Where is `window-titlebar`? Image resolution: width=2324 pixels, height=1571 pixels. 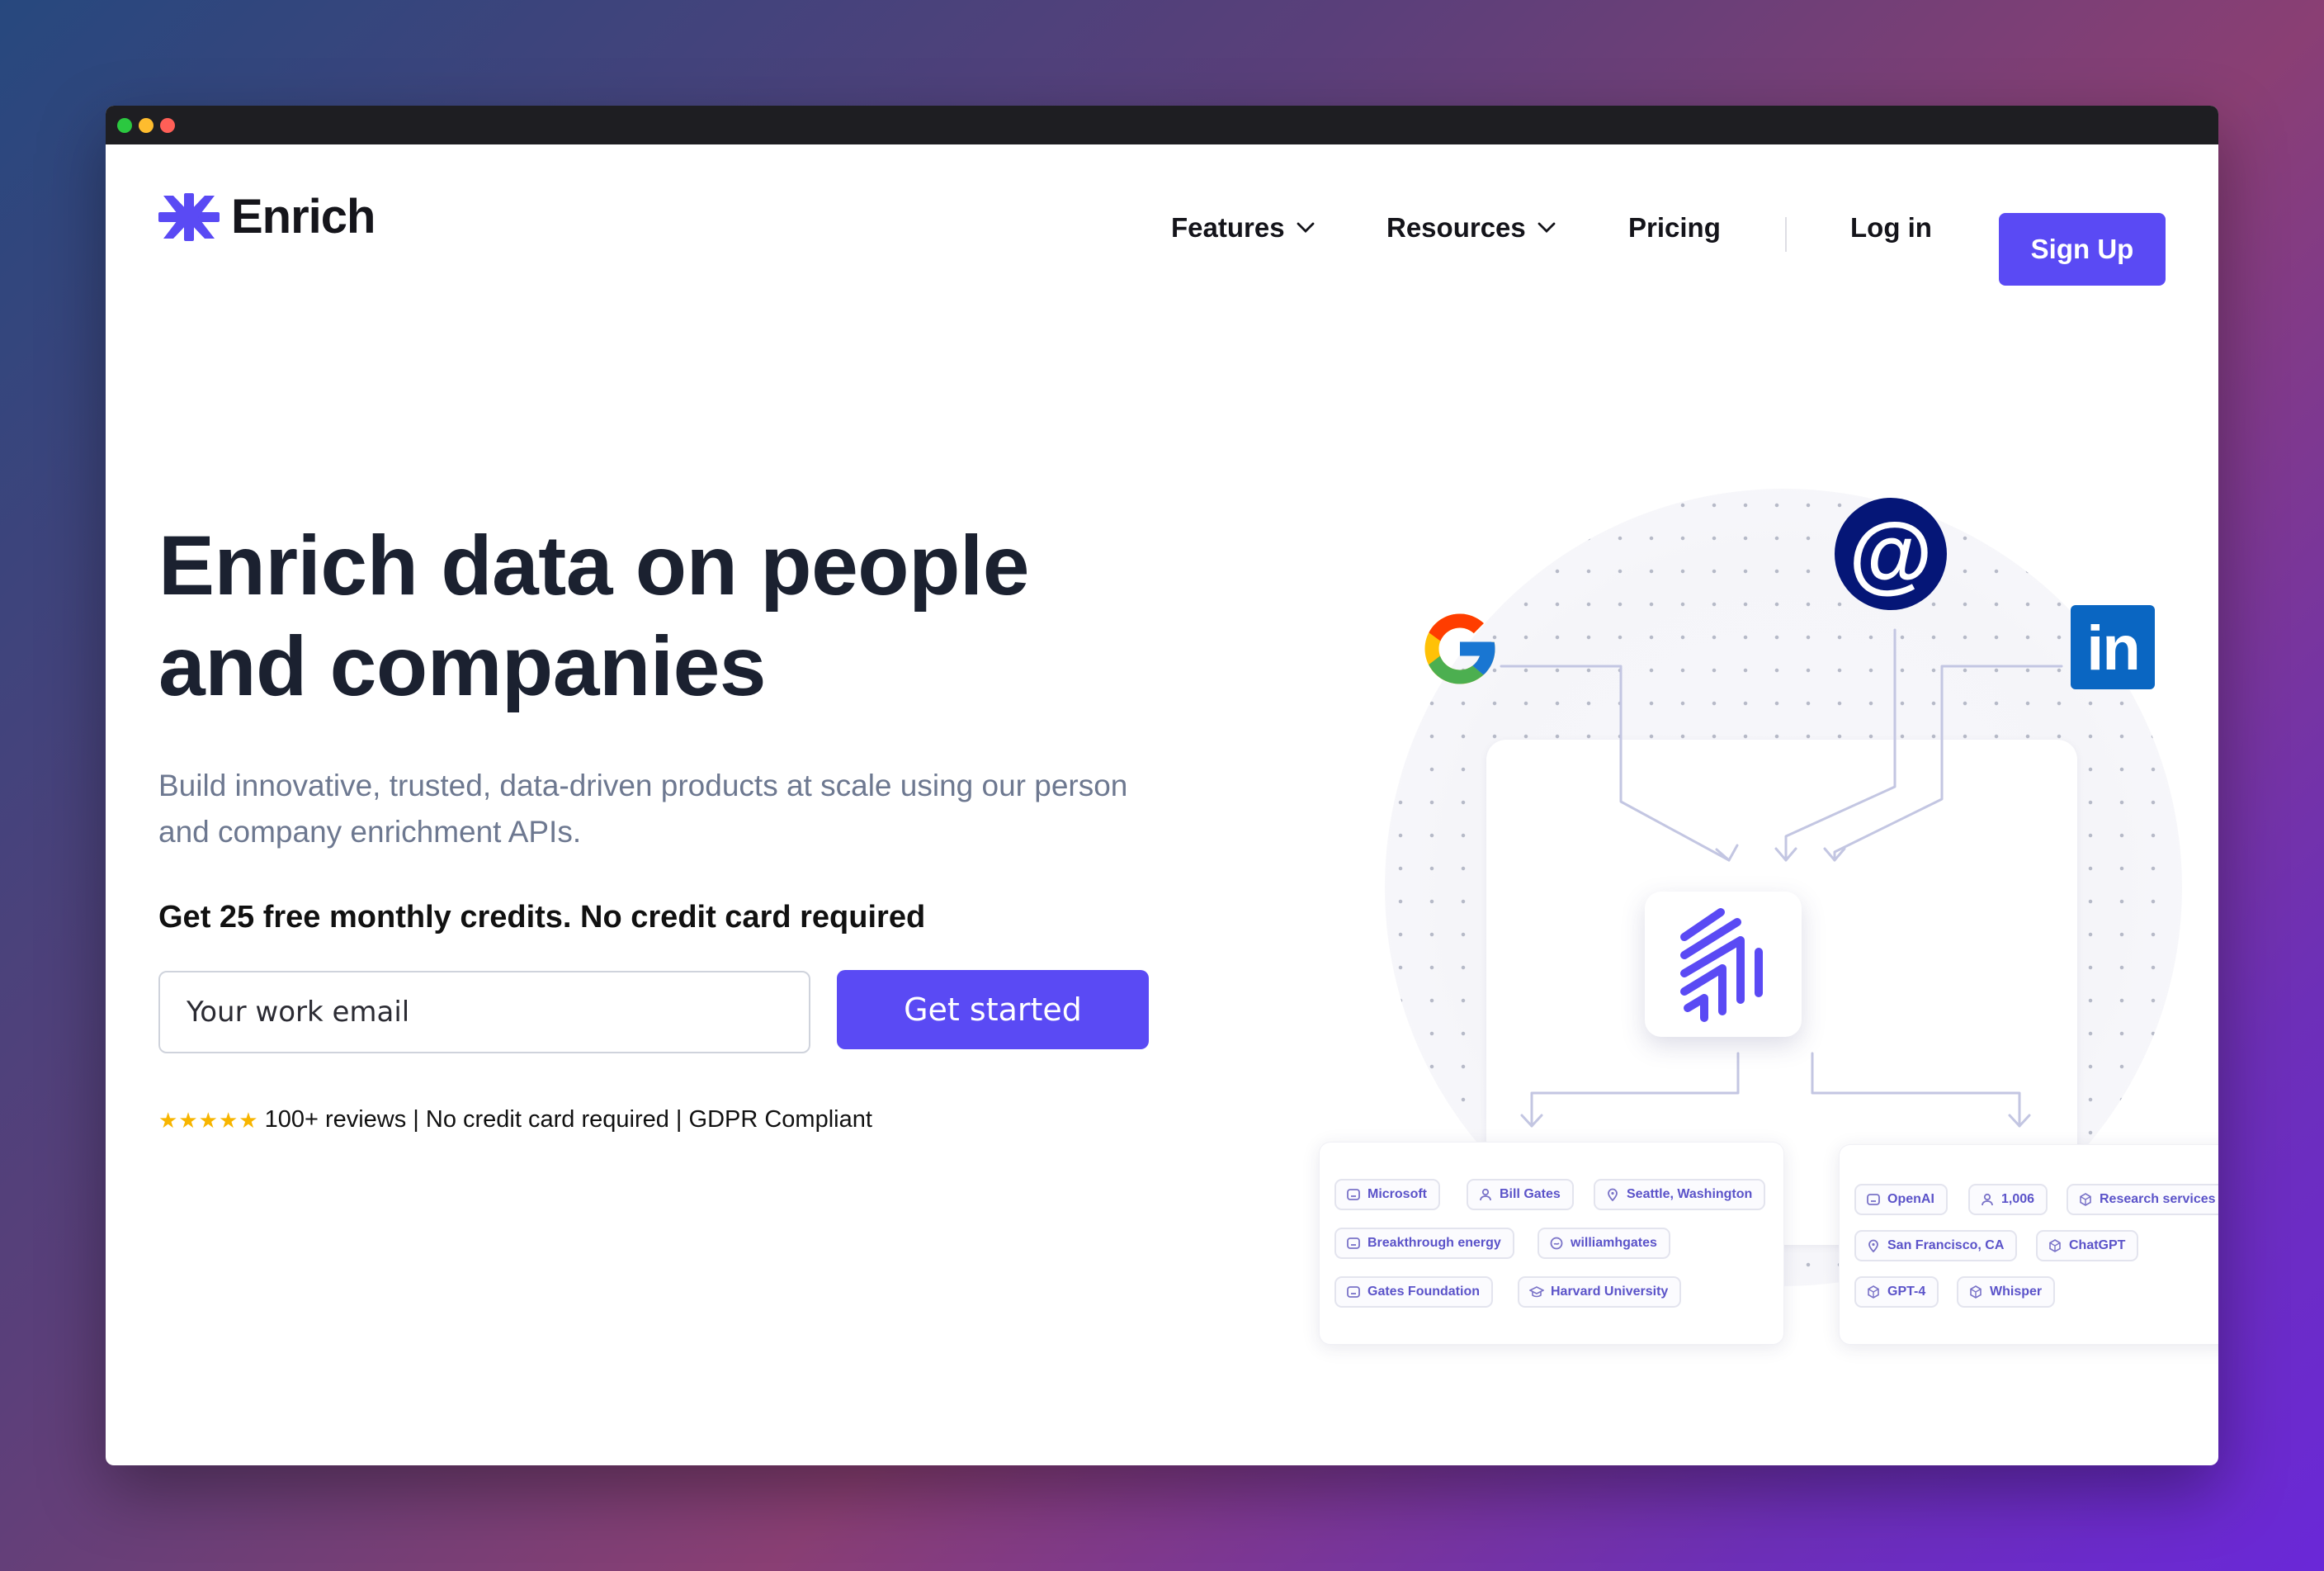
window-titlebar is located at coordinates (1162, 125).